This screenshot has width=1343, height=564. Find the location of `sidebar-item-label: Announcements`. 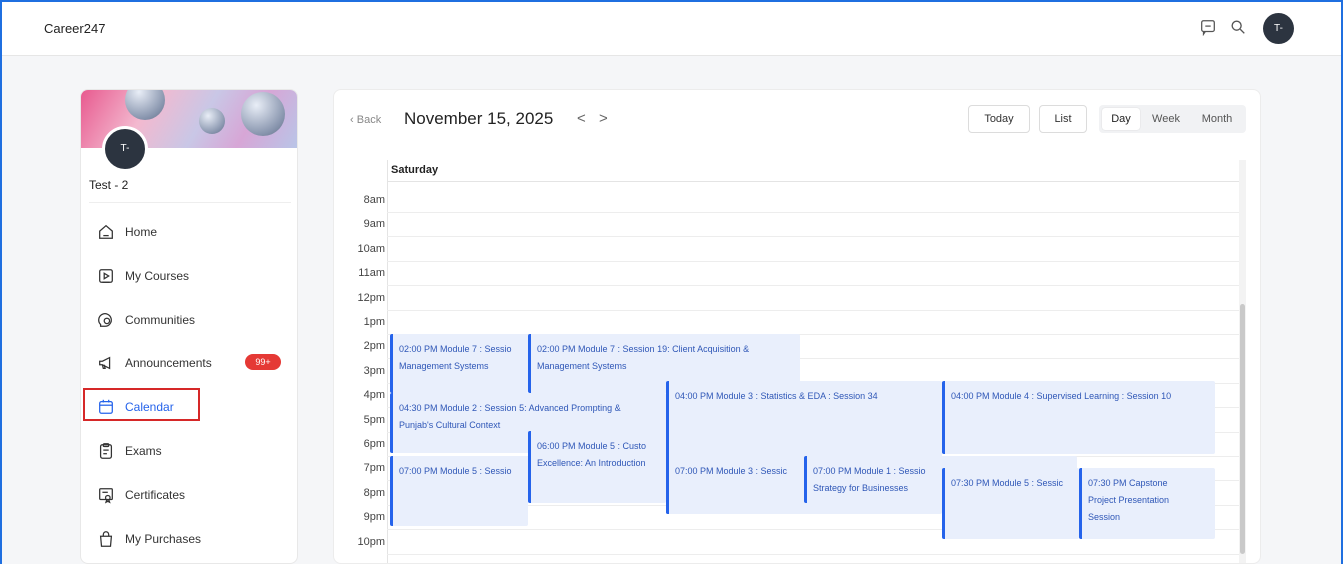

sidebar-item-label: Announcements is located at coordinates (168, 363).